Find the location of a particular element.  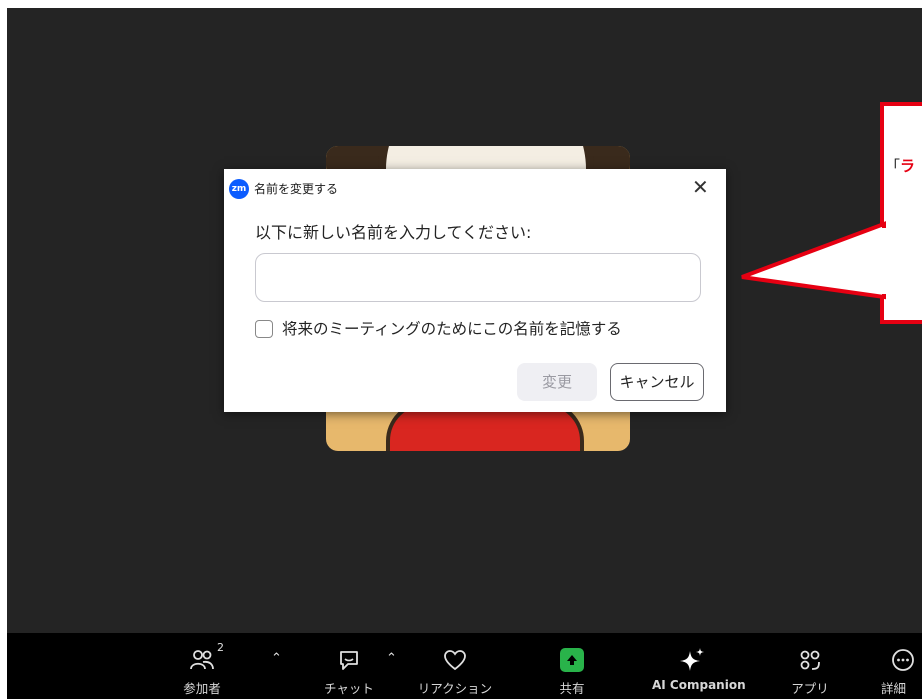

share-up-arrow-icon is located at coordinates (572, 660).